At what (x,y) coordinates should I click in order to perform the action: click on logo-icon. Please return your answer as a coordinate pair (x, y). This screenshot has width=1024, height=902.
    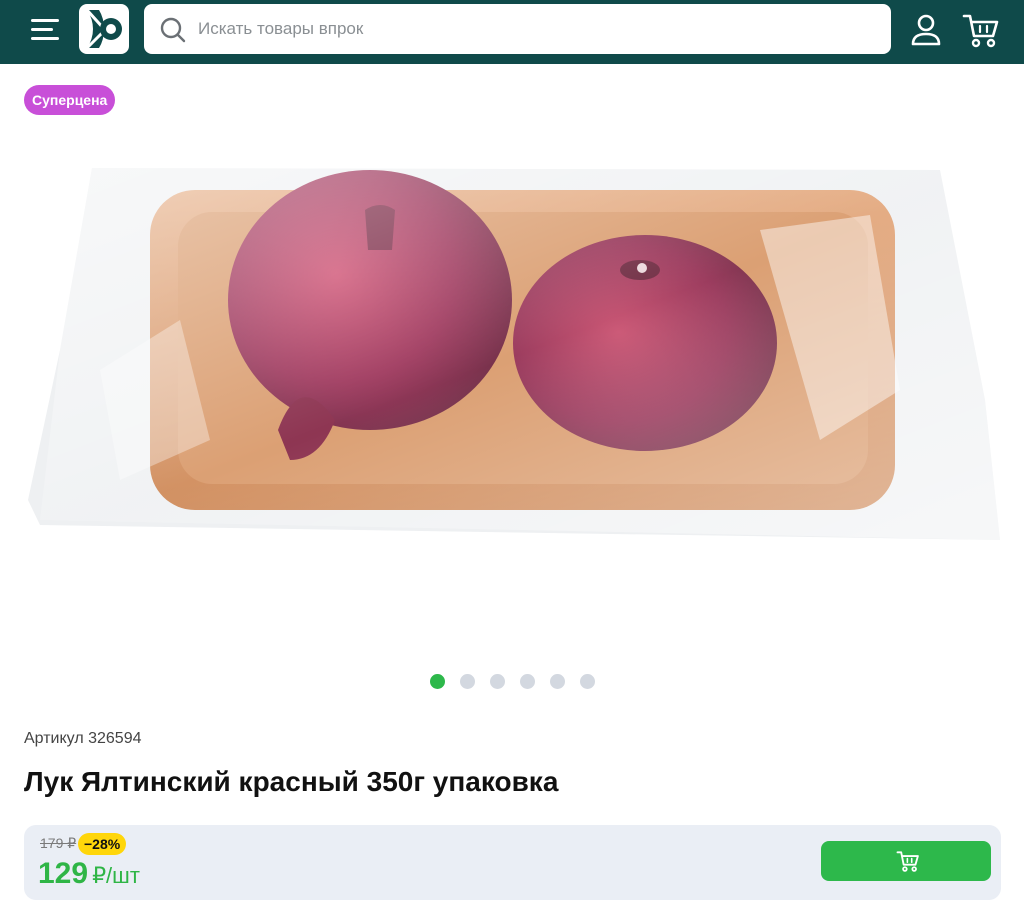
    Looking at the image, I should click on (103, 29).